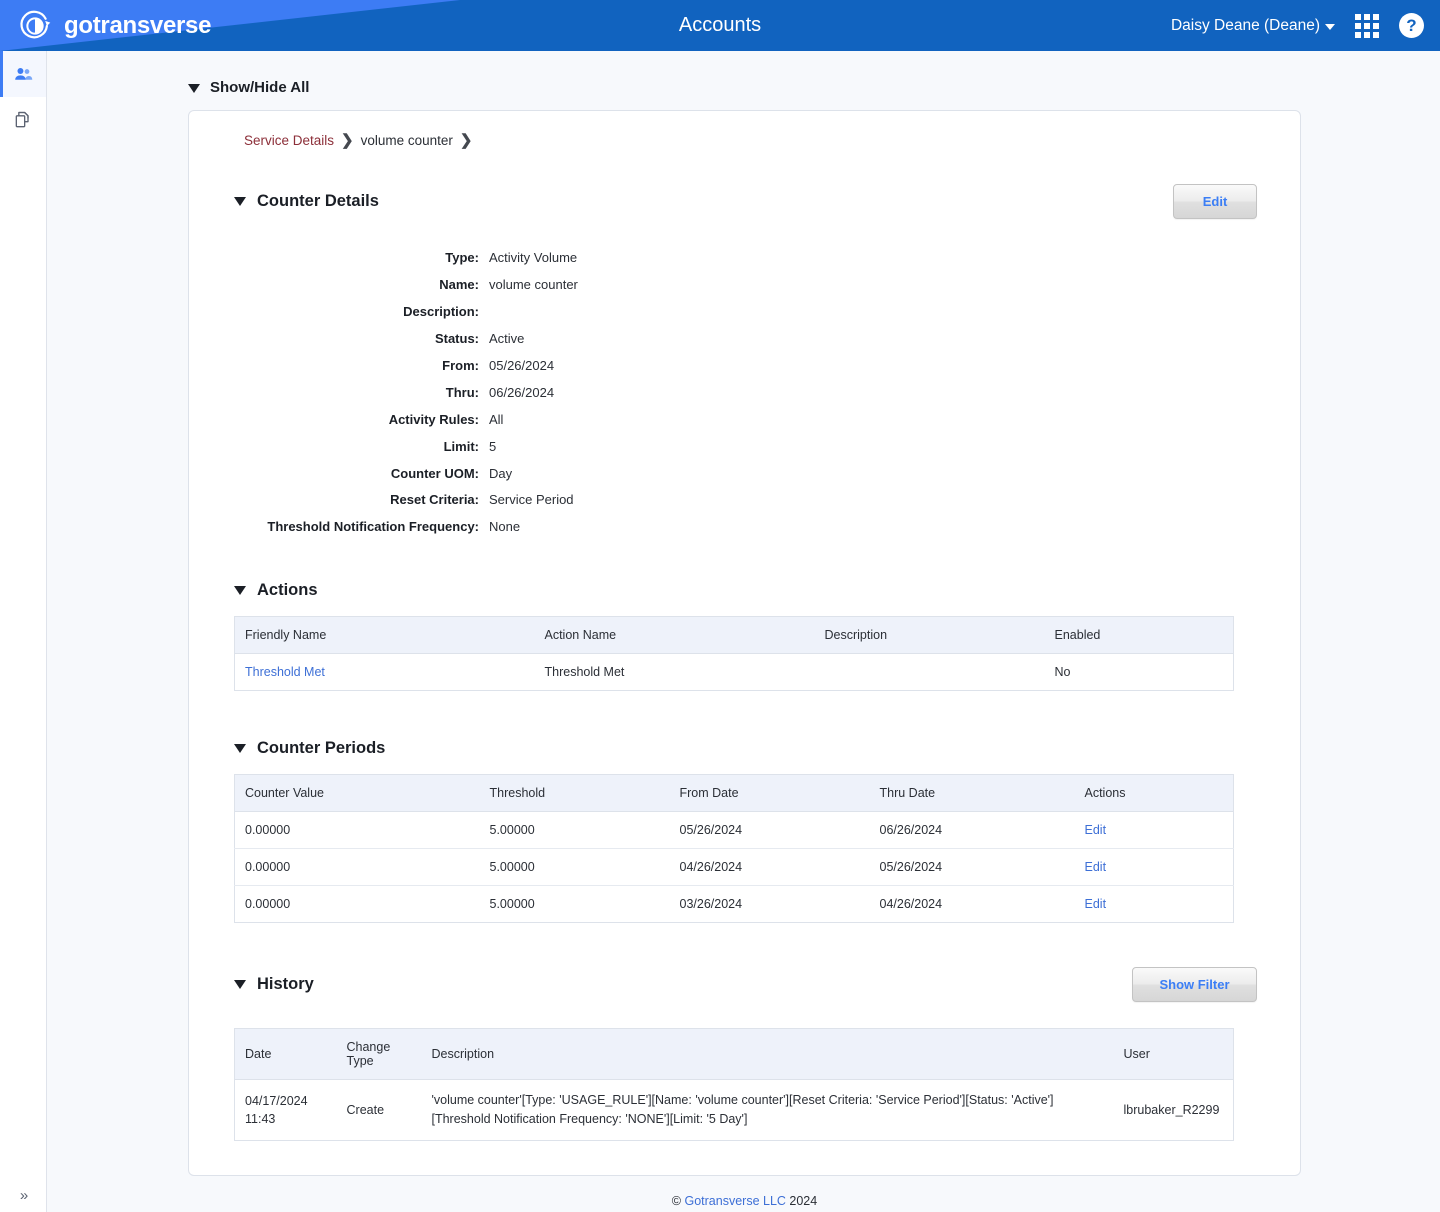 Image resolution: width=1440 pixels, height=1212 pixels. I want to click on history-heading: History, so click(285, 984).